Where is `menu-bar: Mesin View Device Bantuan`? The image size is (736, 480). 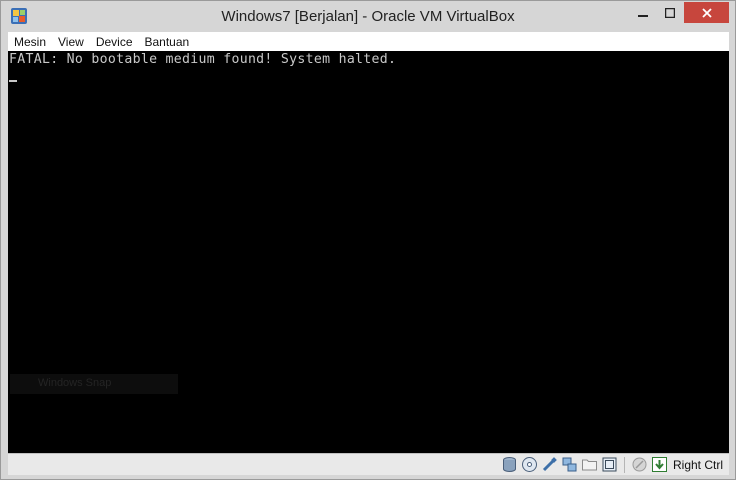 menu-bar: Mesin View Device Bantuan is located at coordinates (368, 41).